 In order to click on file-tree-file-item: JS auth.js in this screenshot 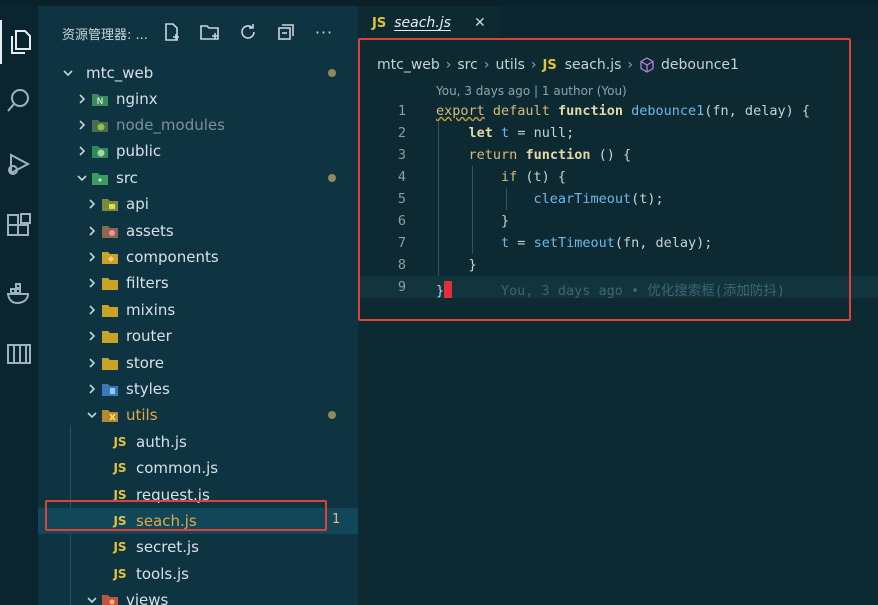, I will do `click(198, 442)`.